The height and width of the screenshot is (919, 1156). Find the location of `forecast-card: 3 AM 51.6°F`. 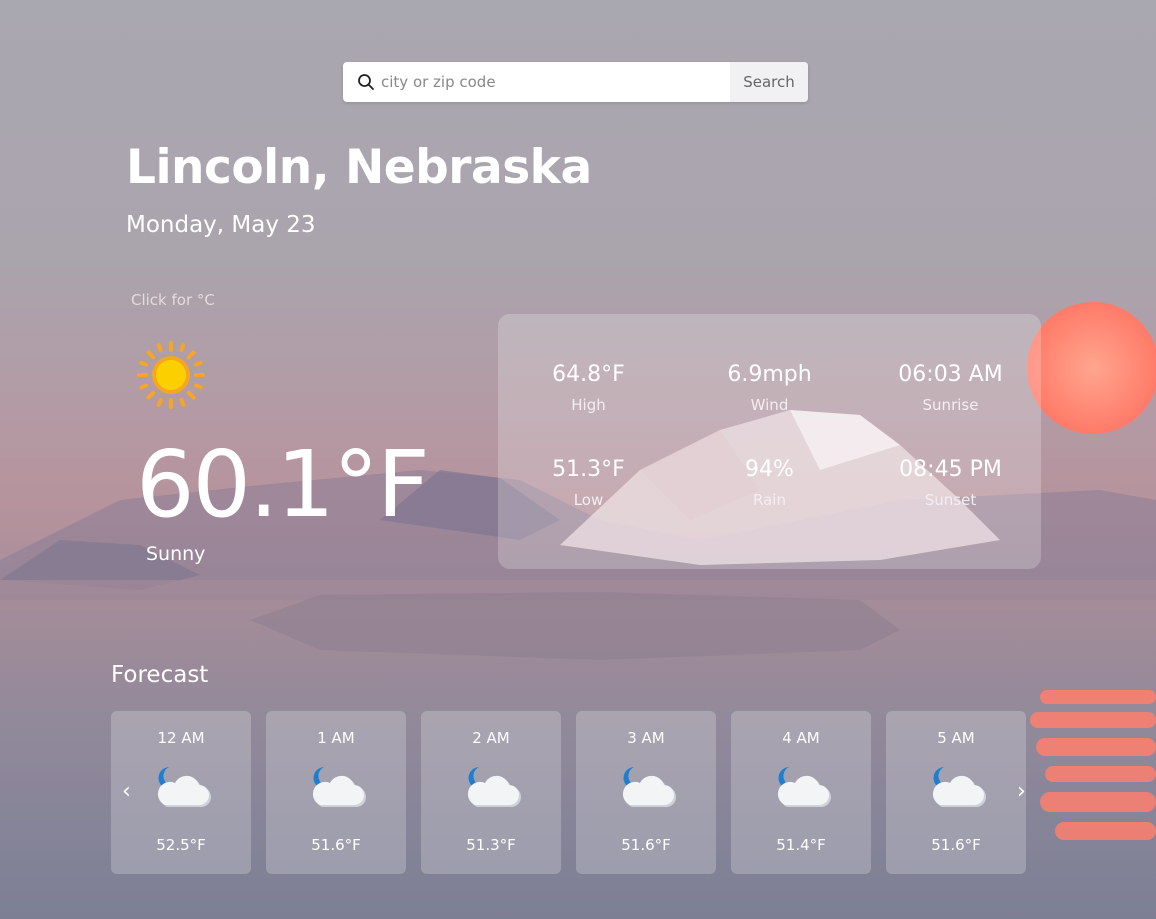

forecast-card: 3 AM 51.6°F is located at coordinates (646, 792).